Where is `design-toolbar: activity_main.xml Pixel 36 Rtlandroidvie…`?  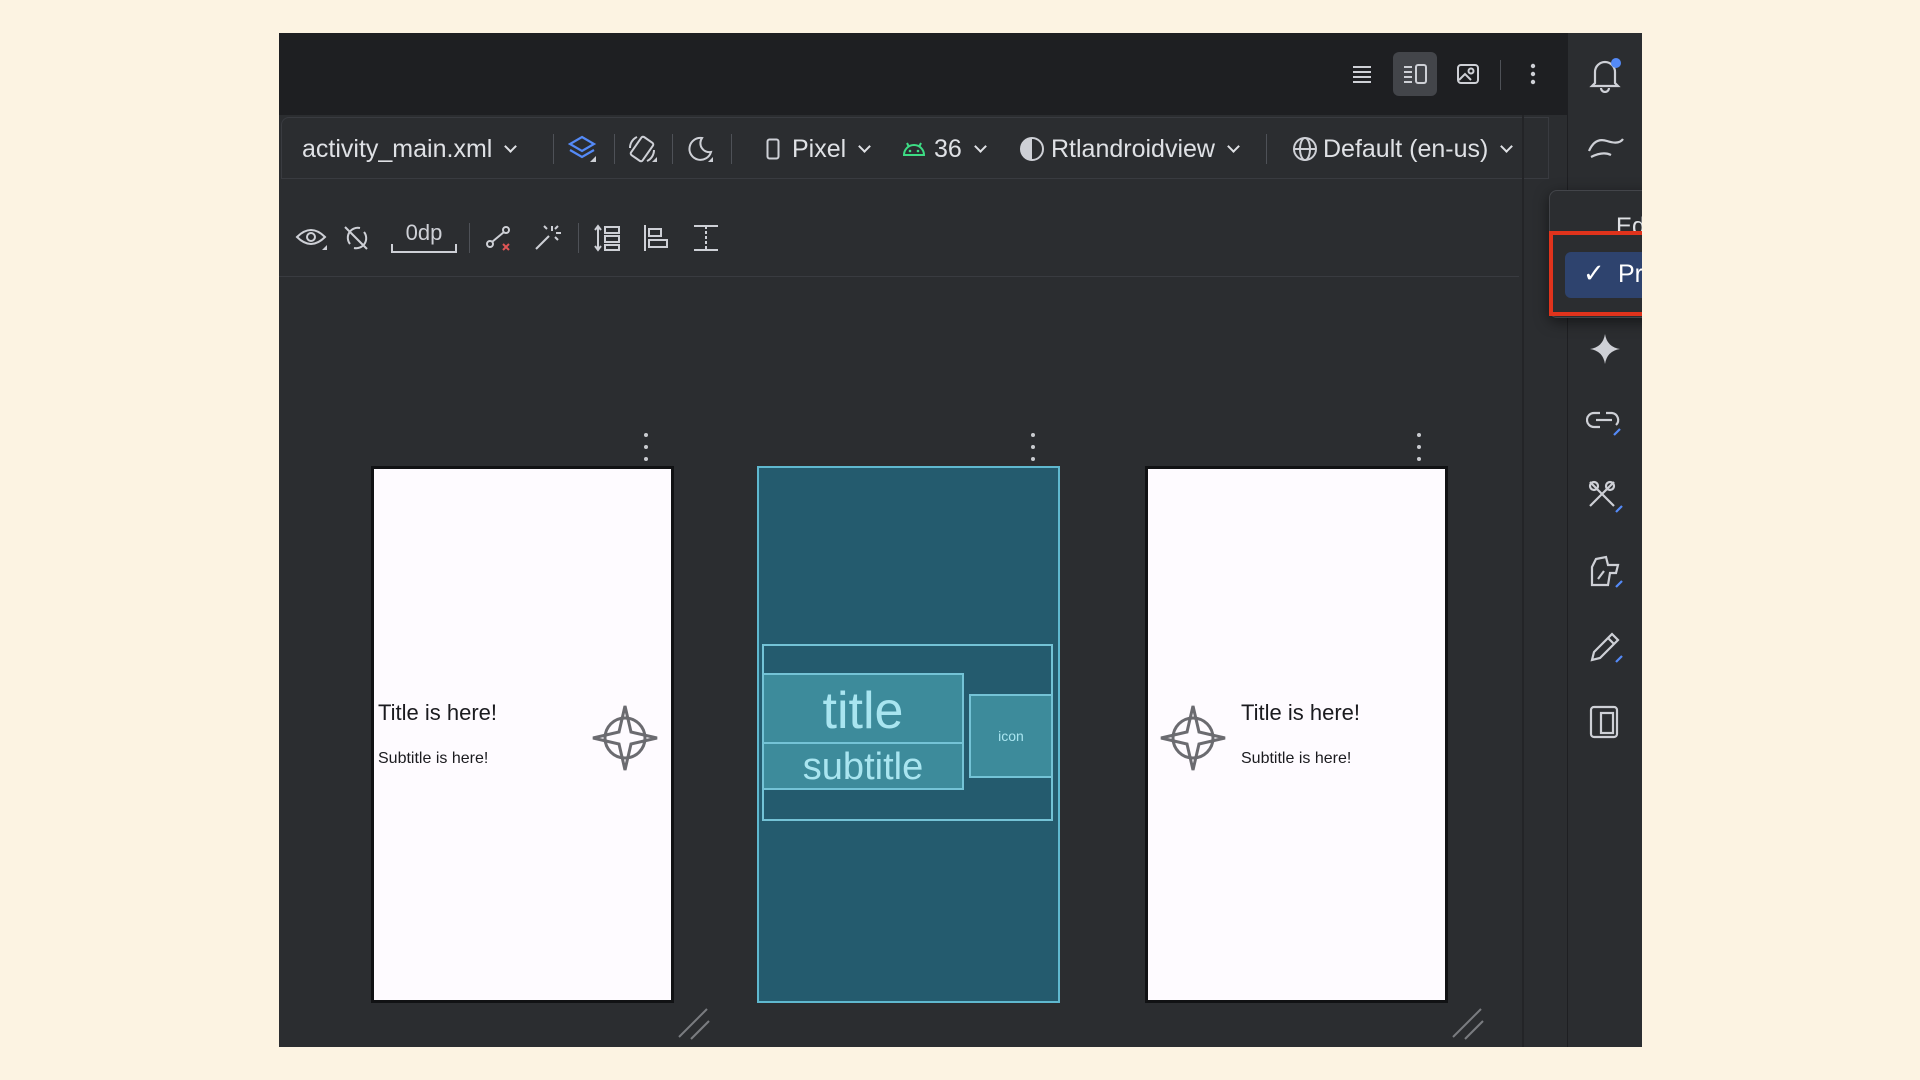
design-toolbar: activity_main.xml Pixel 36 Rtlandroidvie… is located at coordinates (915, 148).